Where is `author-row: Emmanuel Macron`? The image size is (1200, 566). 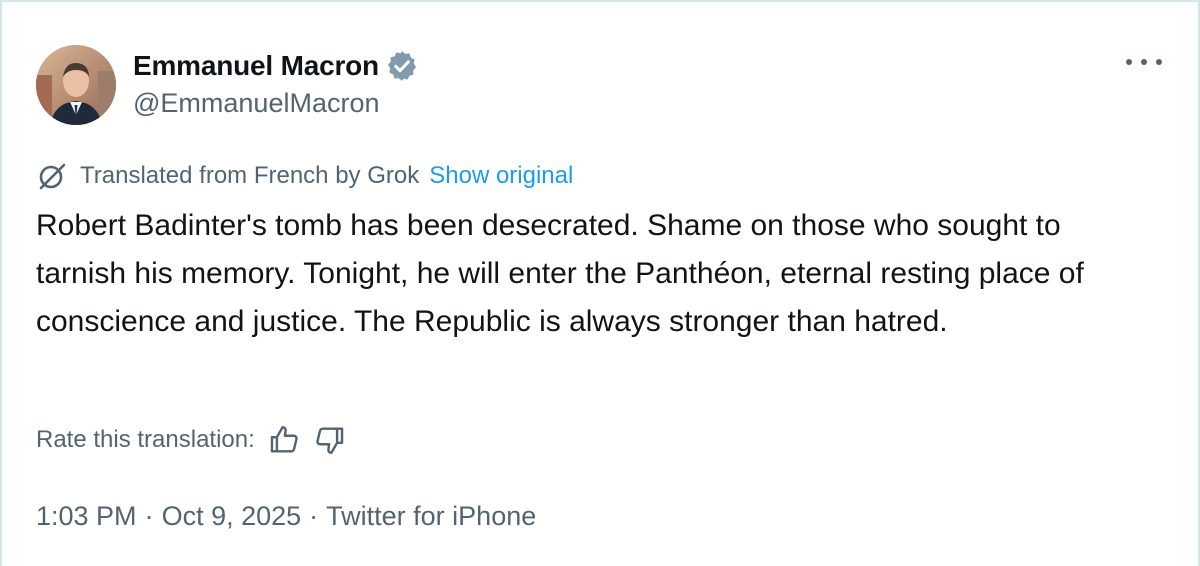
author-row: Emmanuel Macron is located at coordinates (276, 66).